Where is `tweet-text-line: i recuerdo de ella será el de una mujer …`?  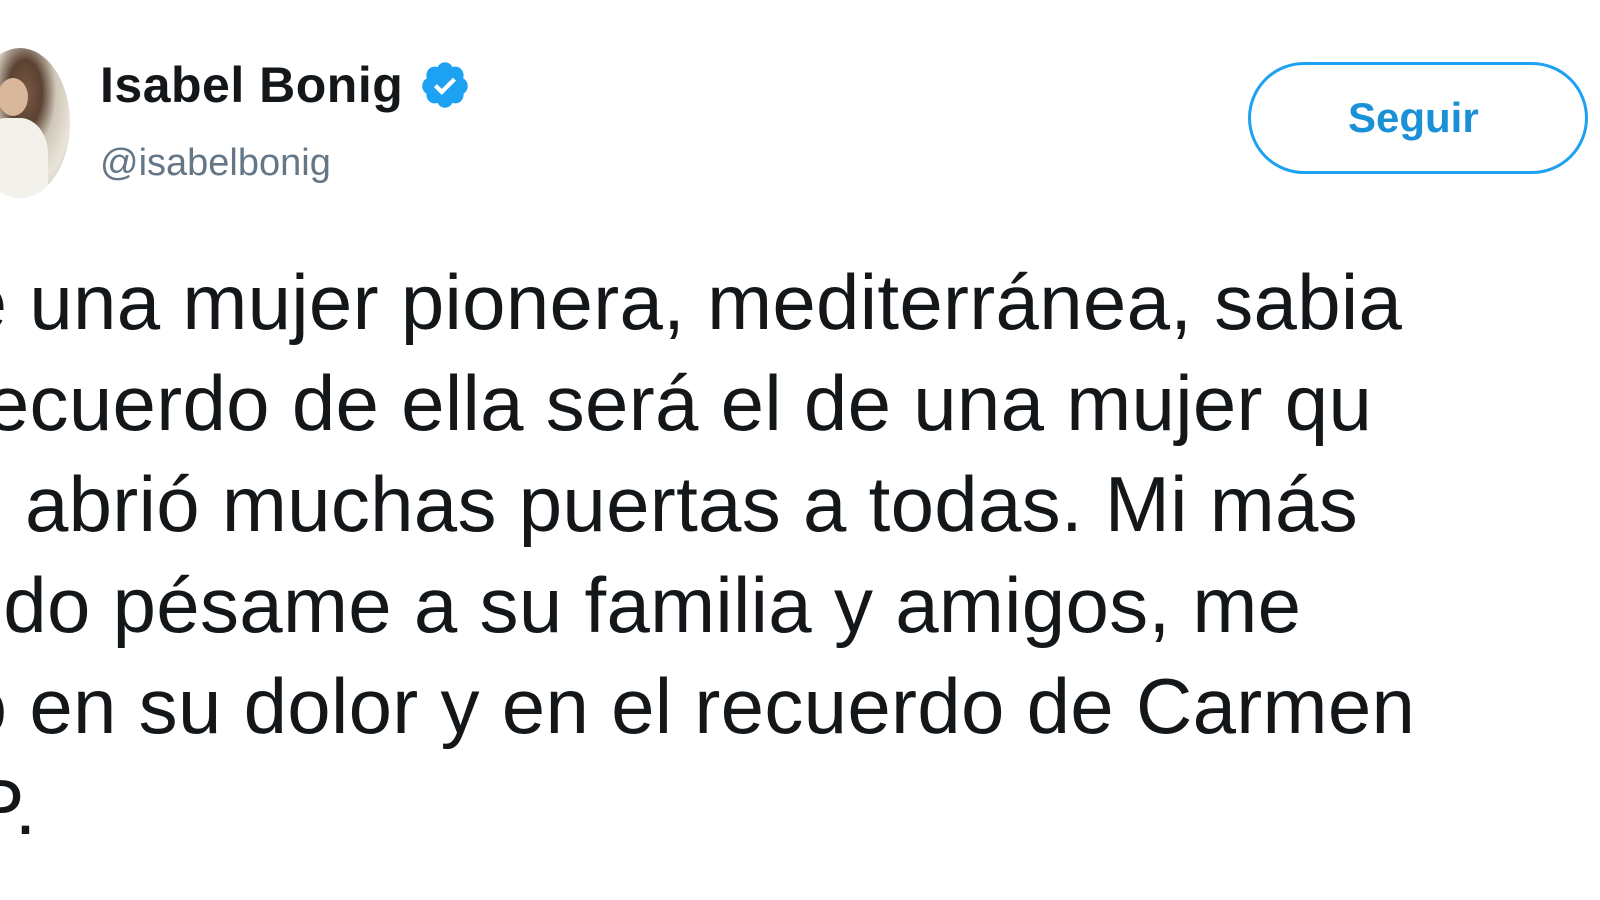 tweet-text-line: i recuerdo de ella será el de una mujer … is located at coordinates (686, 403).